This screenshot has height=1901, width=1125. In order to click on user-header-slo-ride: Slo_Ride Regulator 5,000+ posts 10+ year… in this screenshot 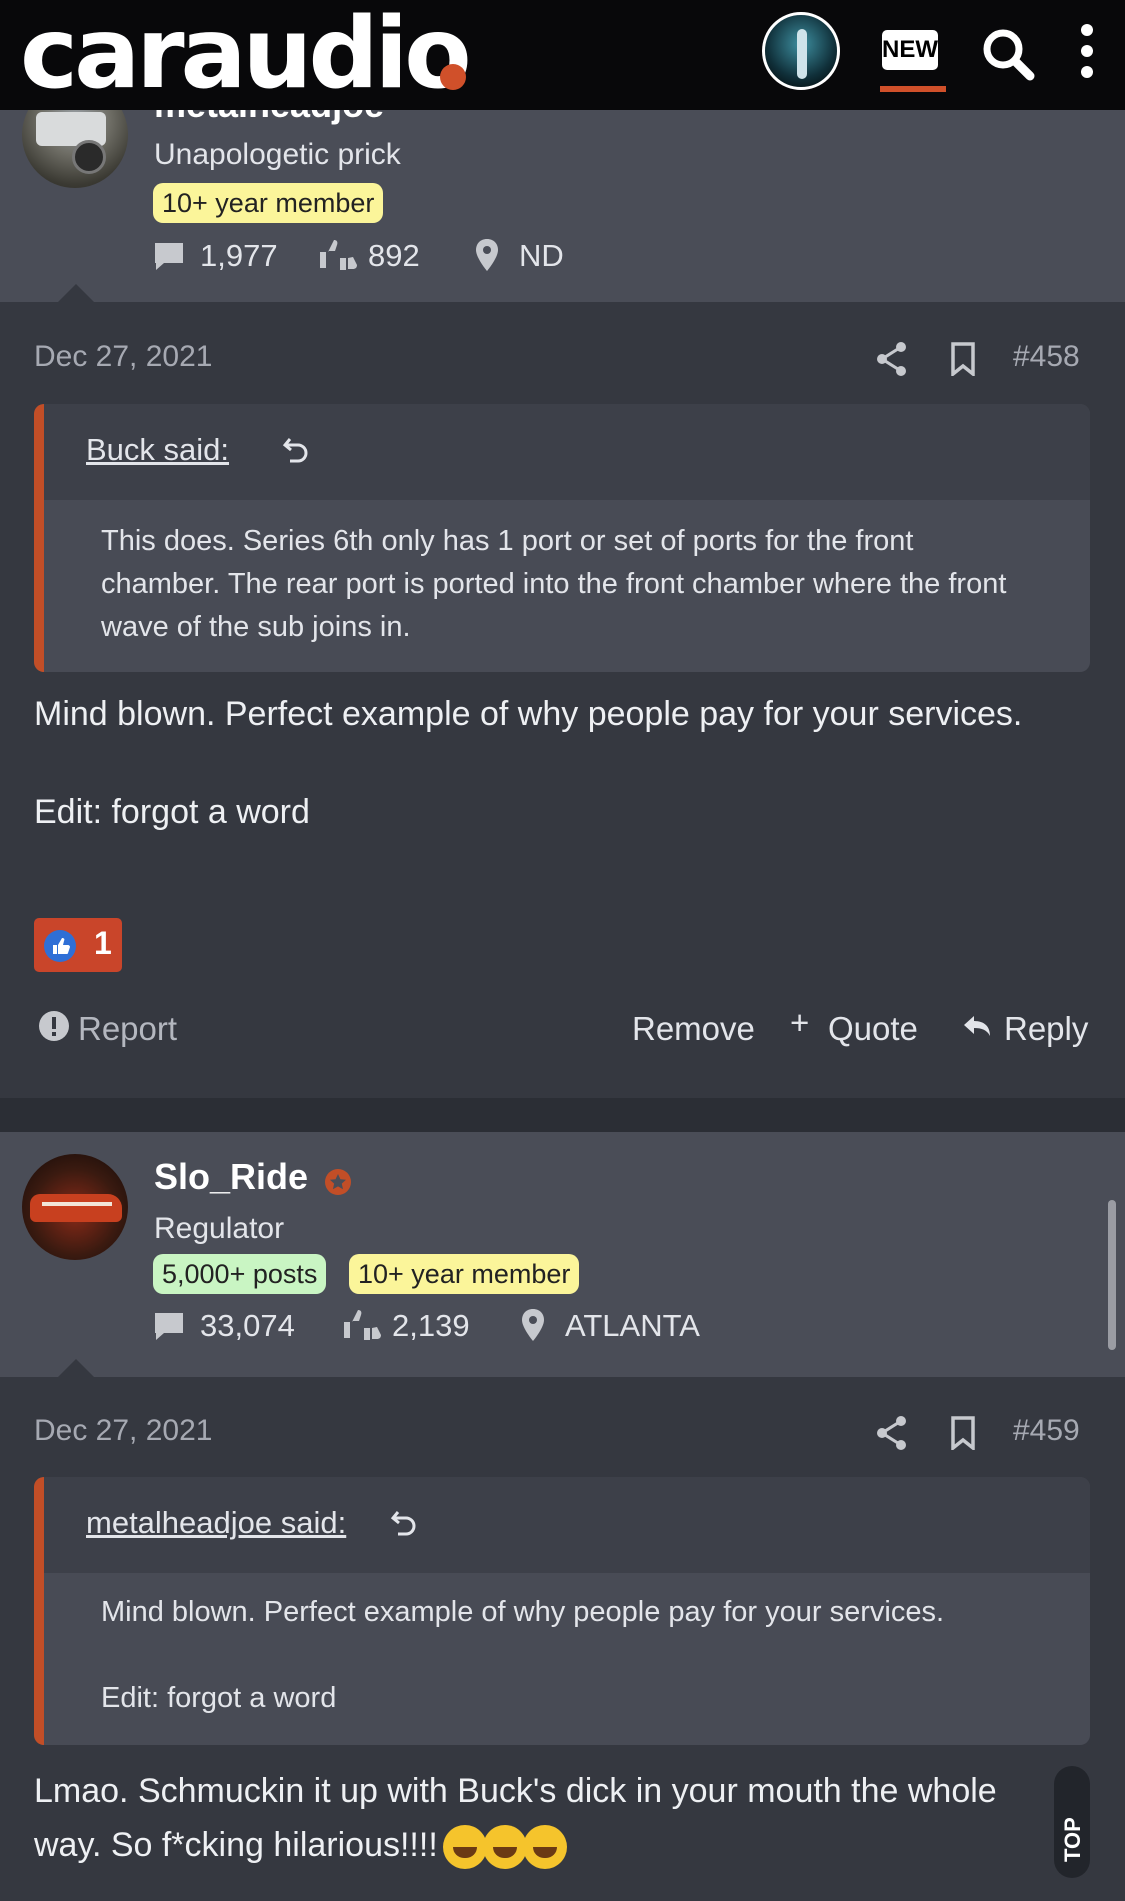, I will do `click(562, 1254)`.